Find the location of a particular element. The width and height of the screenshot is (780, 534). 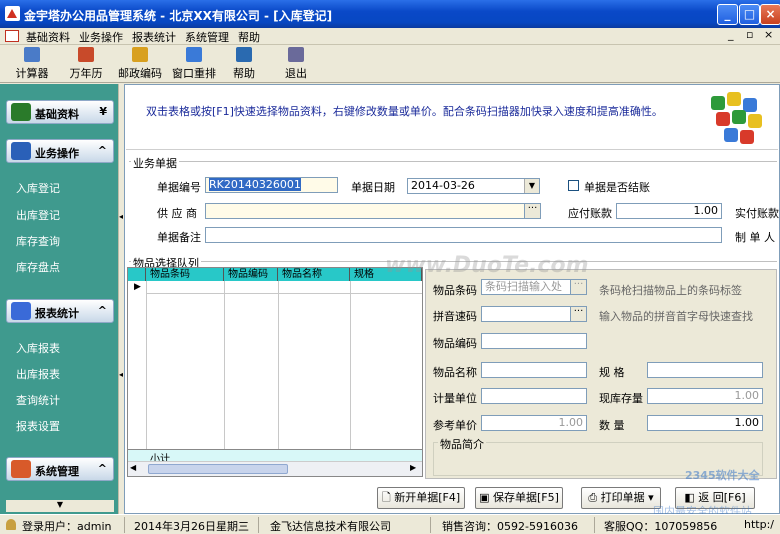

watermark: 2345软件大全 is located at coordinates (722, 475).